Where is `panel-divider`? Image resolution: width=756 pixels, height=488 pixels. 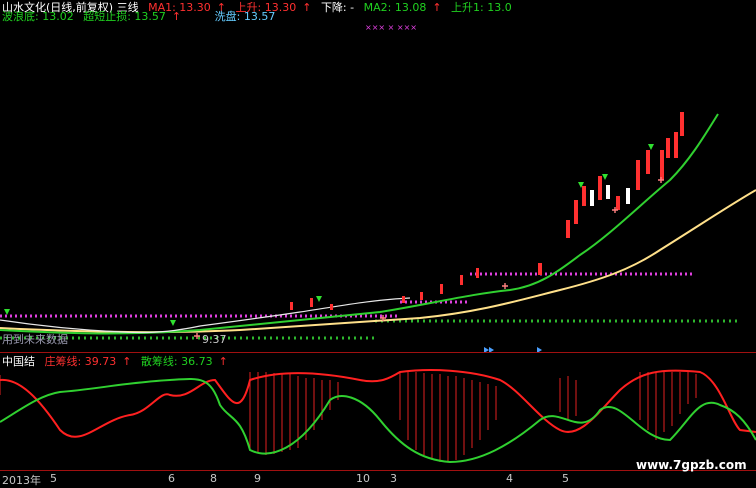
panel-divider is located at coordinates (378, 352).